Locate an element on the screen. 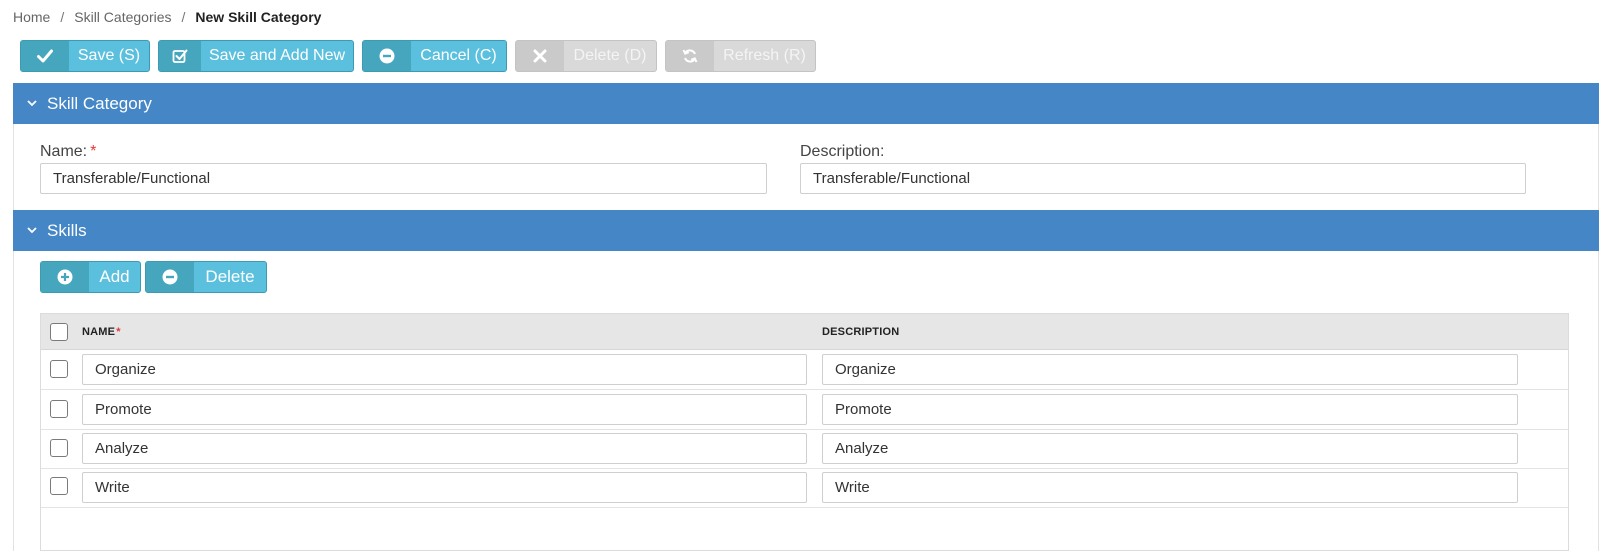 This screenshot has width=1612, height=551. add-skill-label: Add is located at coordinates (114, 276).